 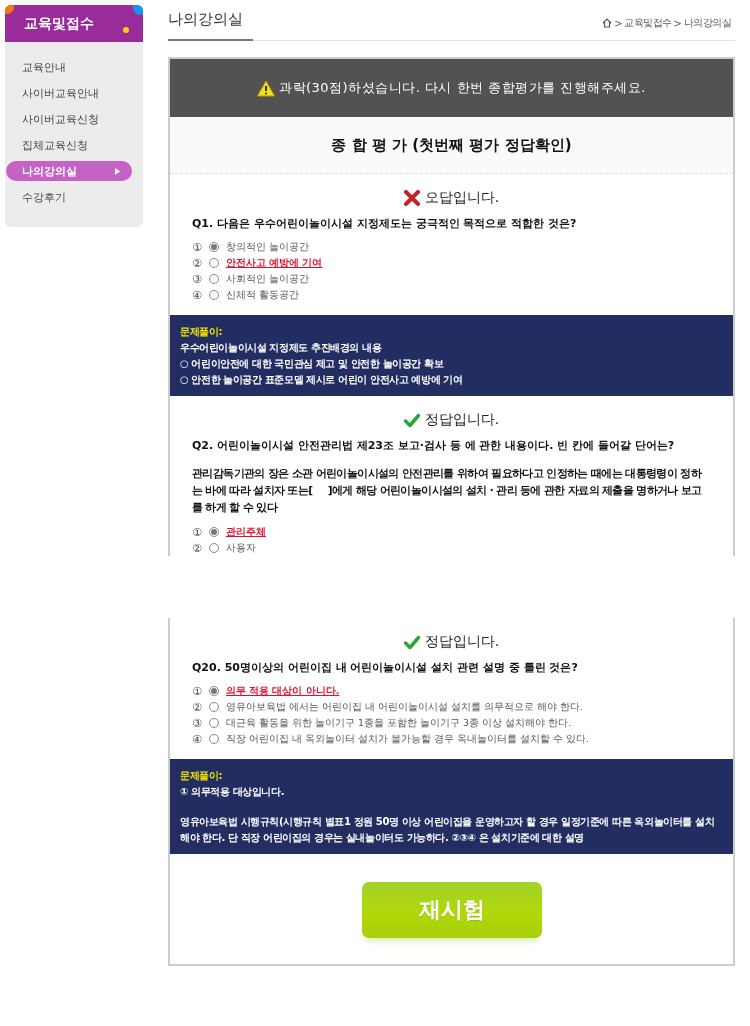 What do you see at coordinates (707, 23) in the screenshot?
I see `breadcrumb-link: 나의강의실` at bounding box center [707, 23].